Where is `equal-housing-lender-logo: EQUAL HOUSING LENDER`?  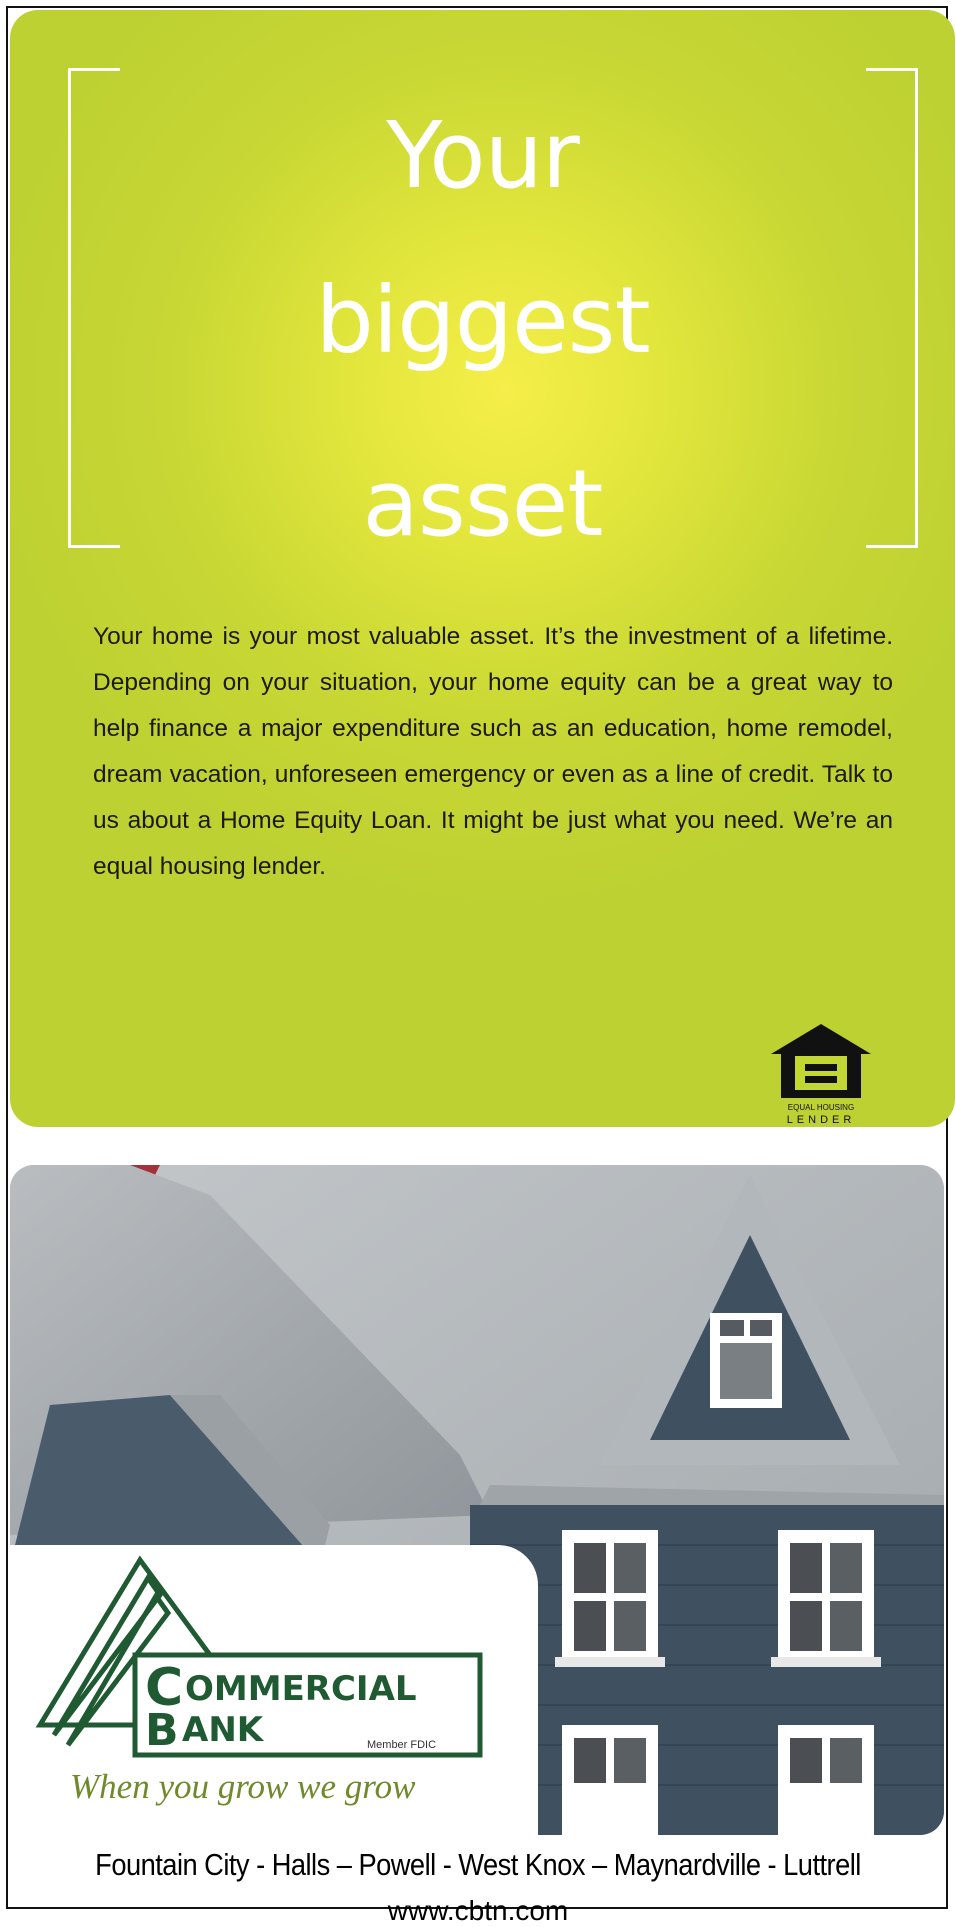 equal-housing-lender-logo: EQUAL HOUSING LENDER is located at coordinates (821, 1078).